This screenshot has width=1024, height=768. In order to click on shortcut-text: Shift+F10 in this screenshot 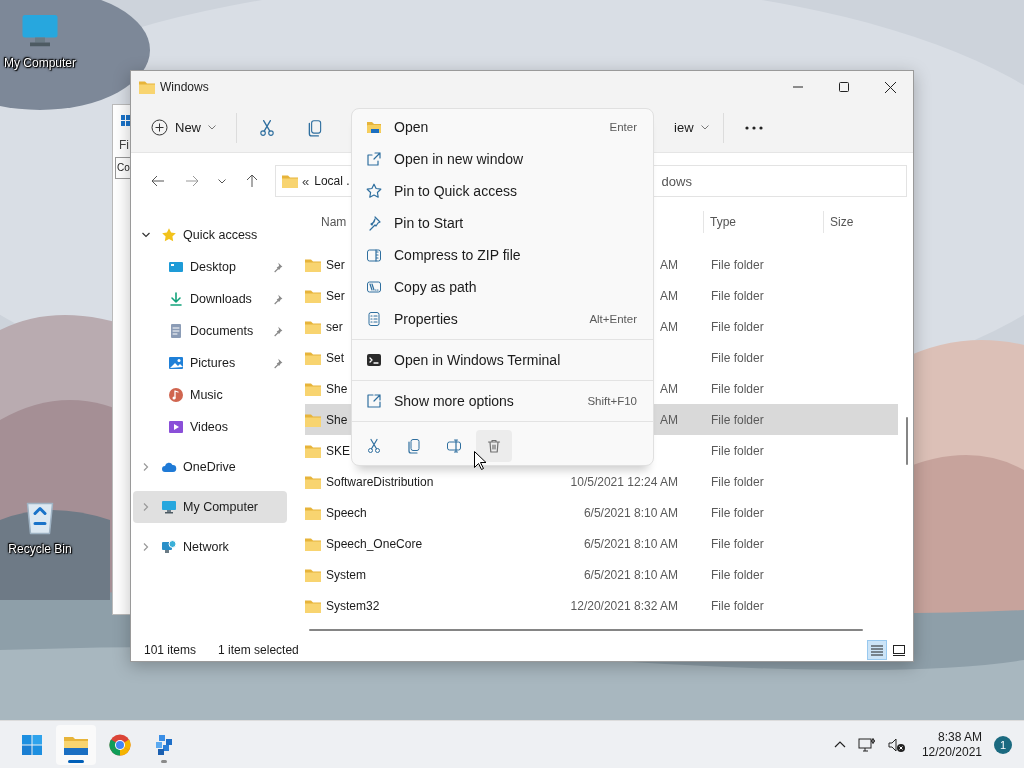, I will do `click(612, 401)`.